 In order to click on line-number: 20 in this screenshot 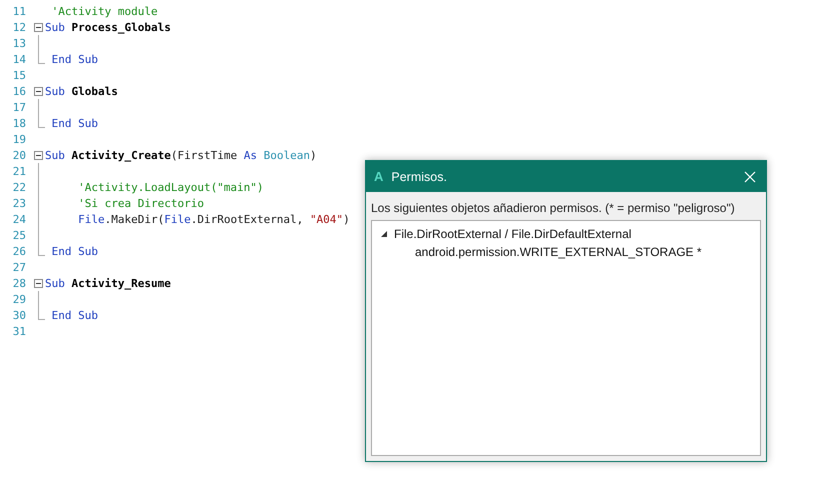, I will do `click(19, 155)`.